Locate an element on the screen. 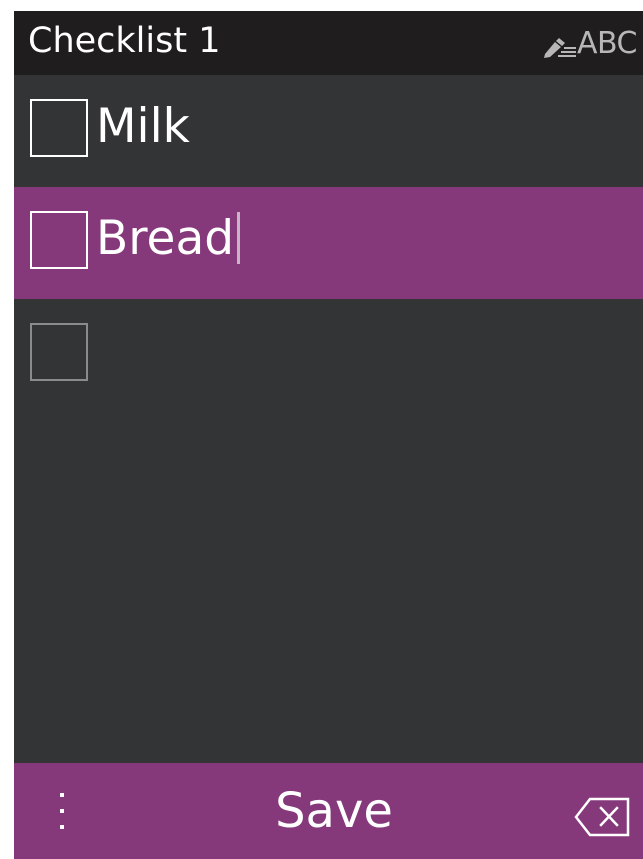  checklist-item-bread: Bread is located at coordinates (328, 243).